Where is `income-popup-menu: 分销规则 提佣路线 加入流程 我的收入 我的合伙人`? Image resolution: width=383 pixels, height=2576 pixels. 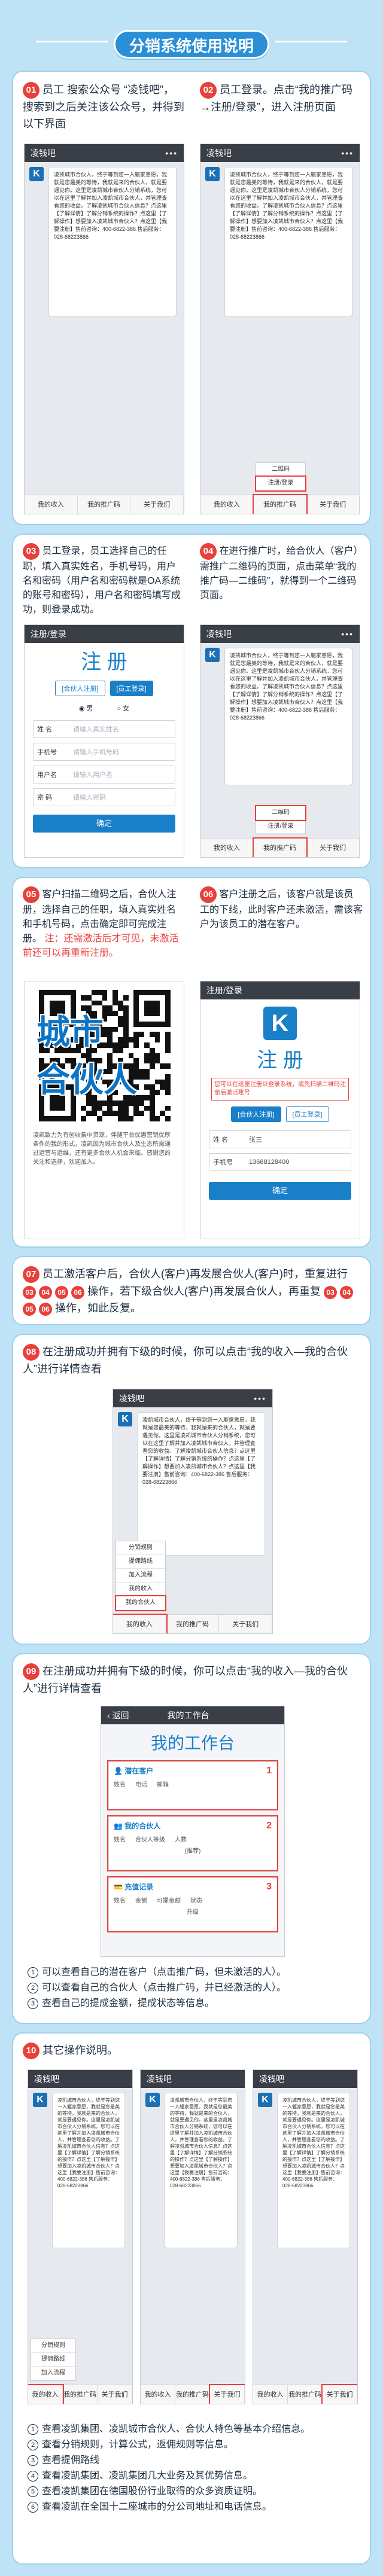 income-popup-menu: 分销规则 提佣路线 加入流程 我的收入 我的合伙人 is located at coordinates (140, 1576).